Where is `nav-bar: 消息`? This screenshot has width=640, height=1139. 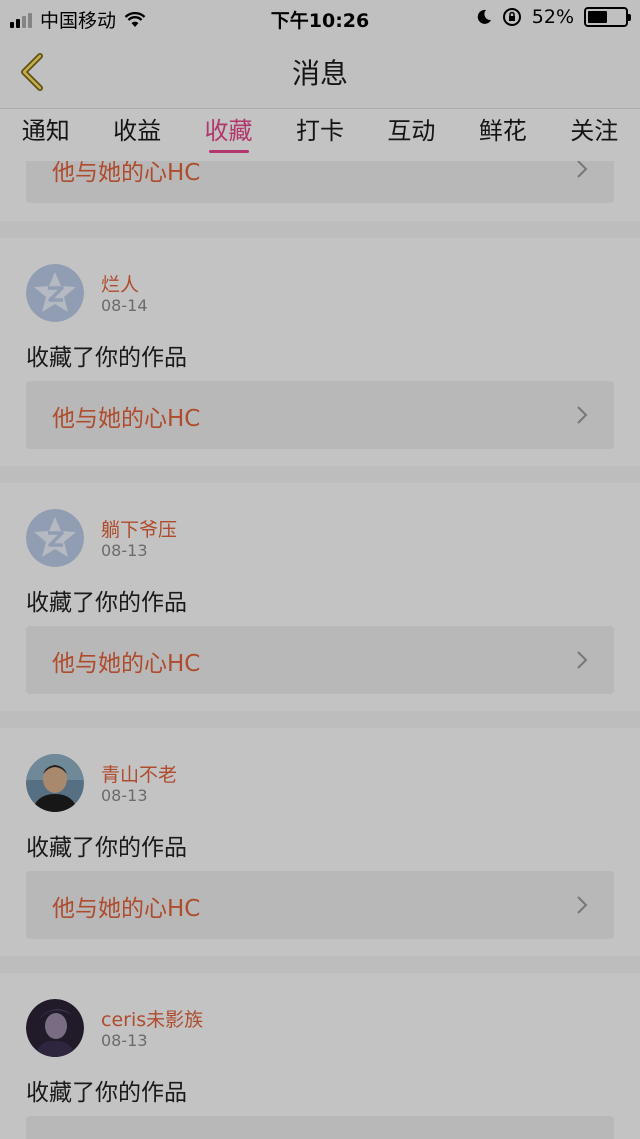
nav-bar: 消息 is located at coordinates (320, 72).